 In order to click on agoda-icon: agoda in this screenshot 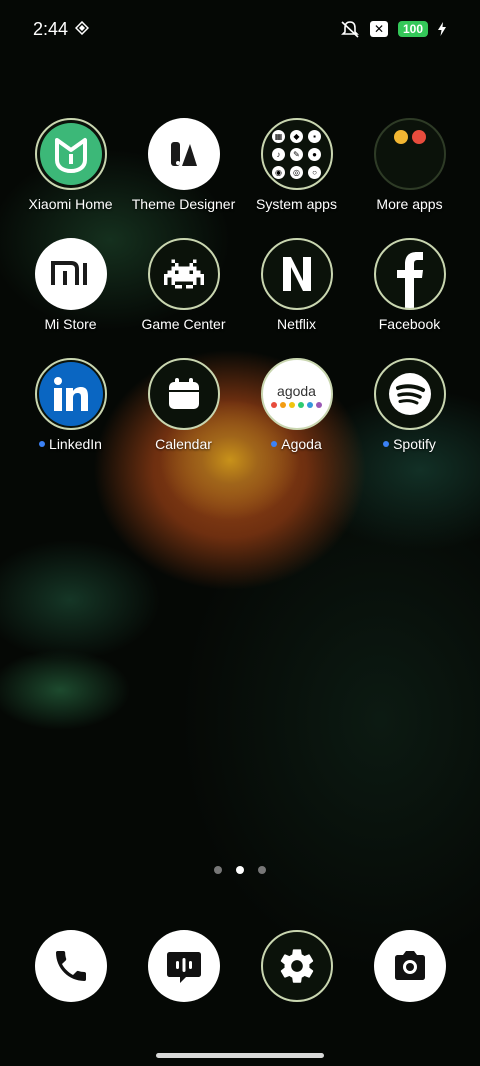, I will do `click(296, 394)`.